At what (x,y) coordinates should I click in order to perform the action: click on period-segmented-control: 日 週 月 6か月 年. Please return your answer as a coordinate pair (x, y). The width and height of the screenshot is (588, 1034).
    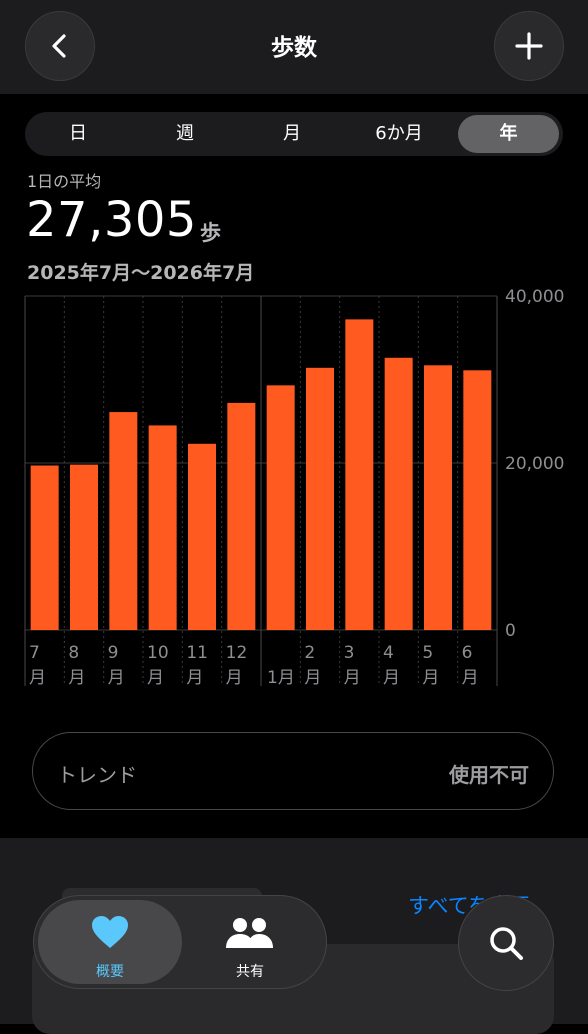
    Looking at the image, I should click on (294, 134).